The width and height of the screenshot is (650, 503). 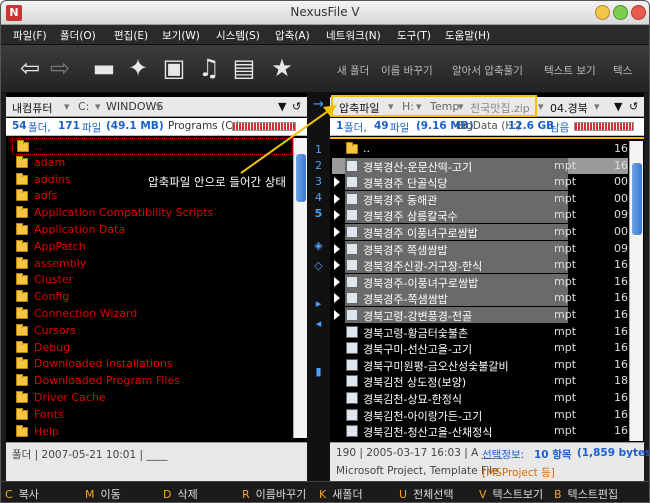 I want to click on function-key-letter: B, so click(x=558, y=494).